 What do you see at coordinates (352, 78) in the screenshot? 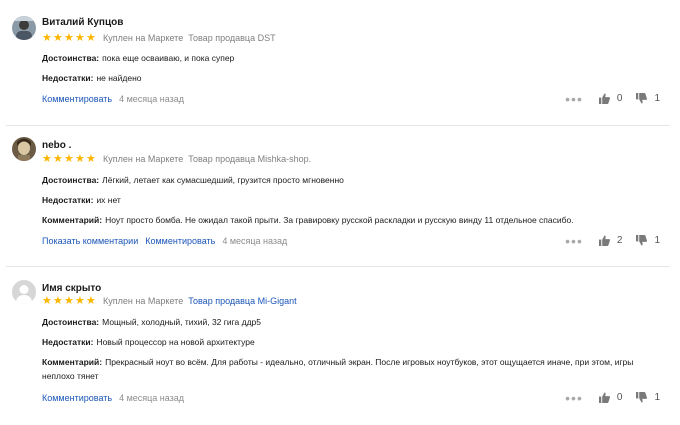
I see `cons-field: Недостатки: не найдено` at bounding box center [352, 78].